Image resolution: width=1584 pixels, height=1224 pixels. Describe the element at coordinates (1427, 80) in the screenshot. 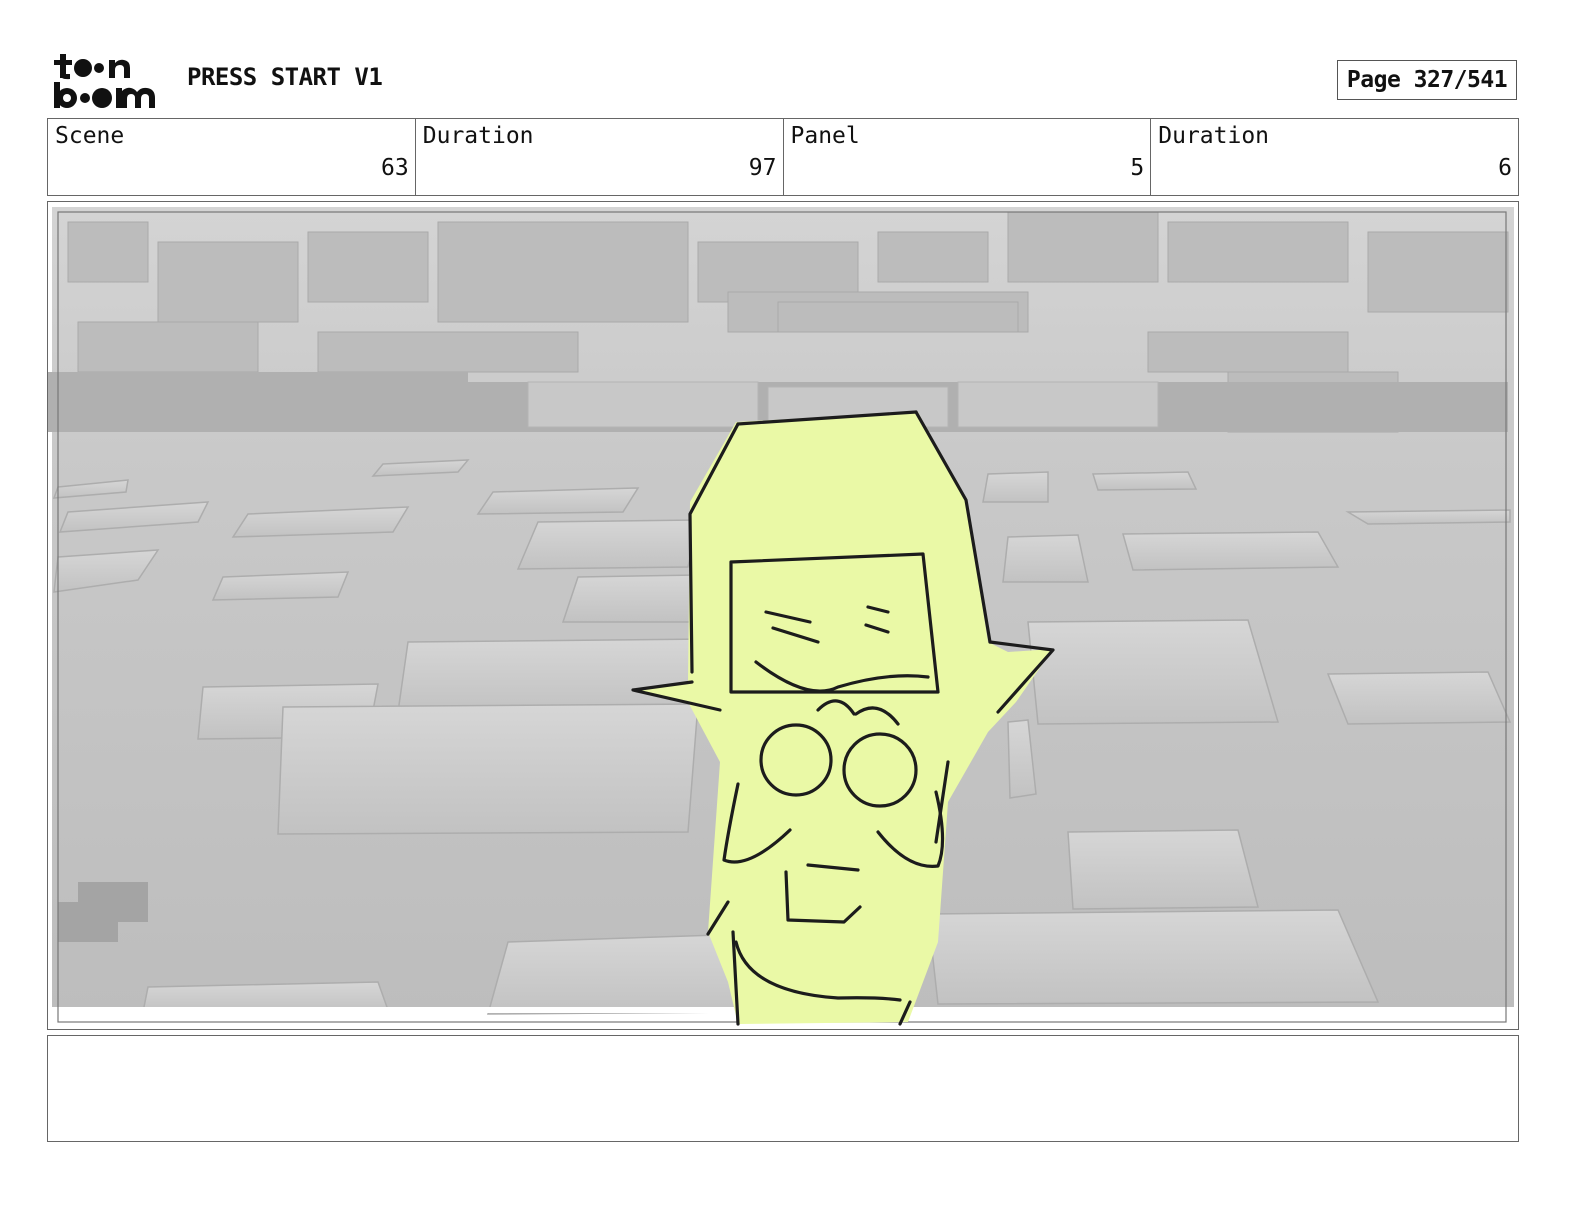

I see `page-indicator: Page 327/541` at that location.